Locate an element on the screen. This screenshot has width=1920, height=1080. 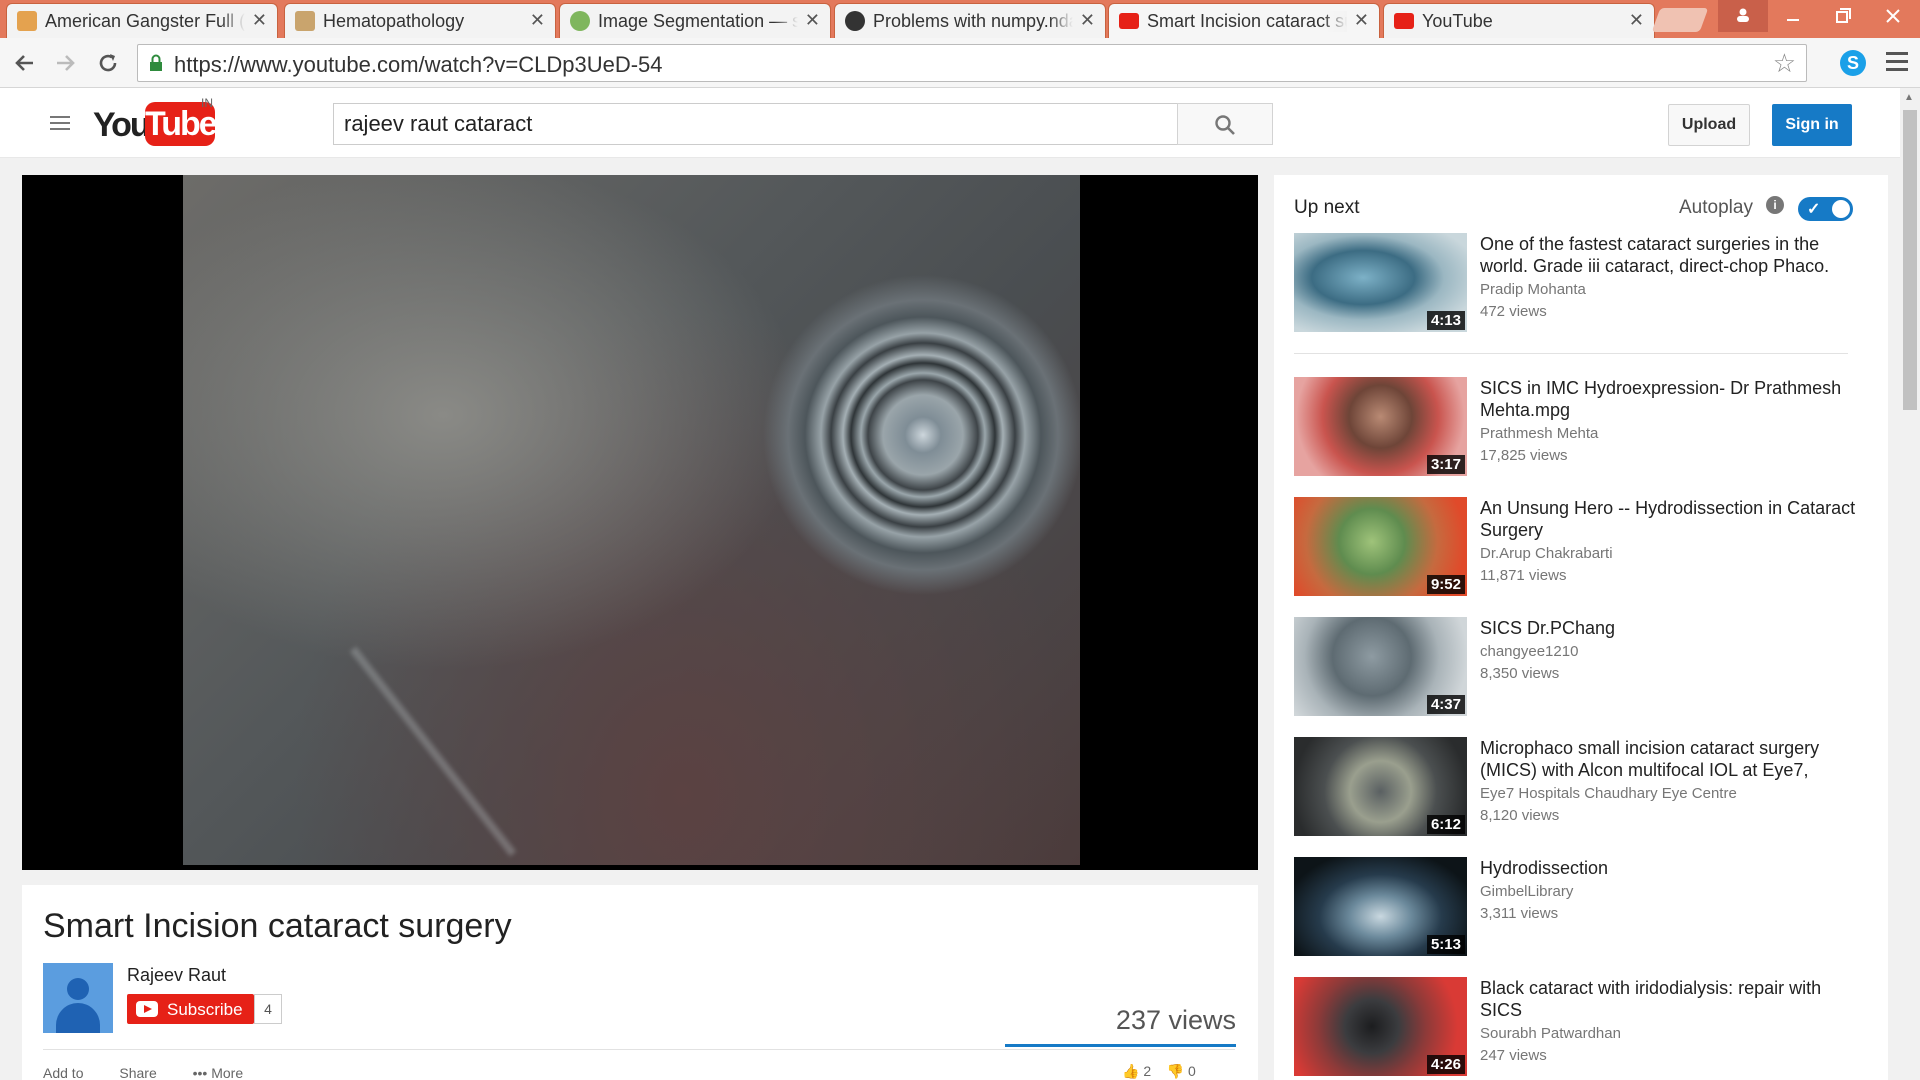
browser-tab-1: American Gangster Full (2 ✕ is located at coordinates (142, 20).